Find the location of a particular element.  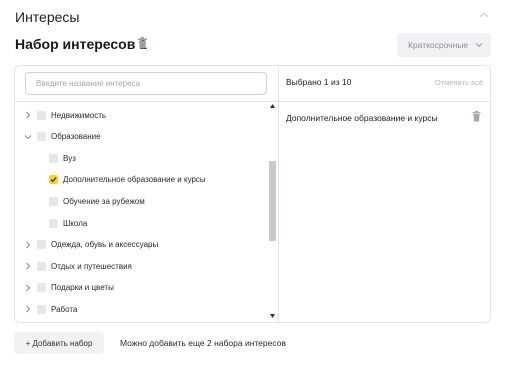

tree-item-label: Недвижимость is located at coordinates (79, 115).